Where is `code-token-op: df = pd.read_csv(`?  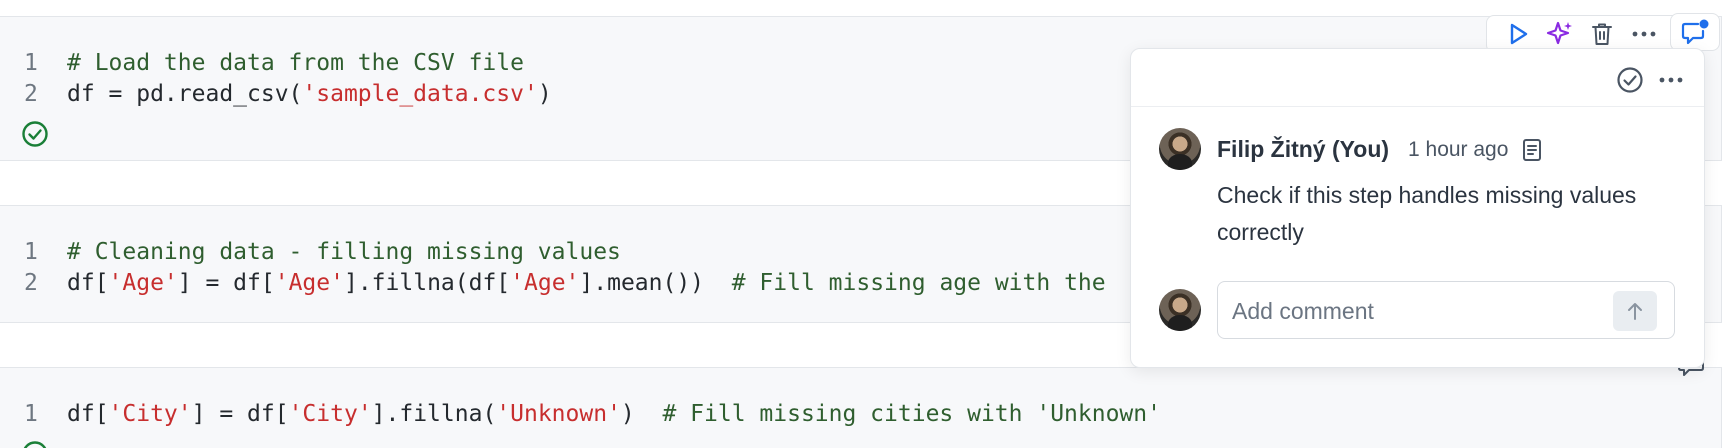 code-token-op: df = pd.read_csv( is located at coordinates (185, 94).